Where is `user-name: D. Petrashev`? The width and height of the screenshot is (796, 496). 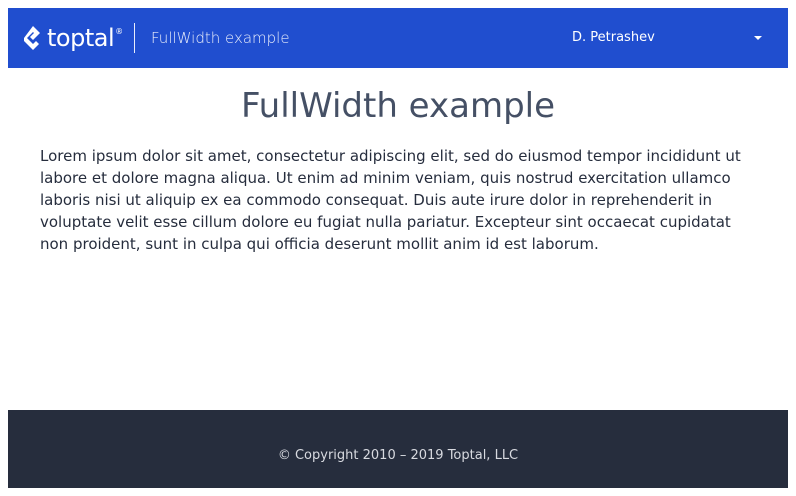 user-name: D. Petrashev is located at coordinates (613, 37).